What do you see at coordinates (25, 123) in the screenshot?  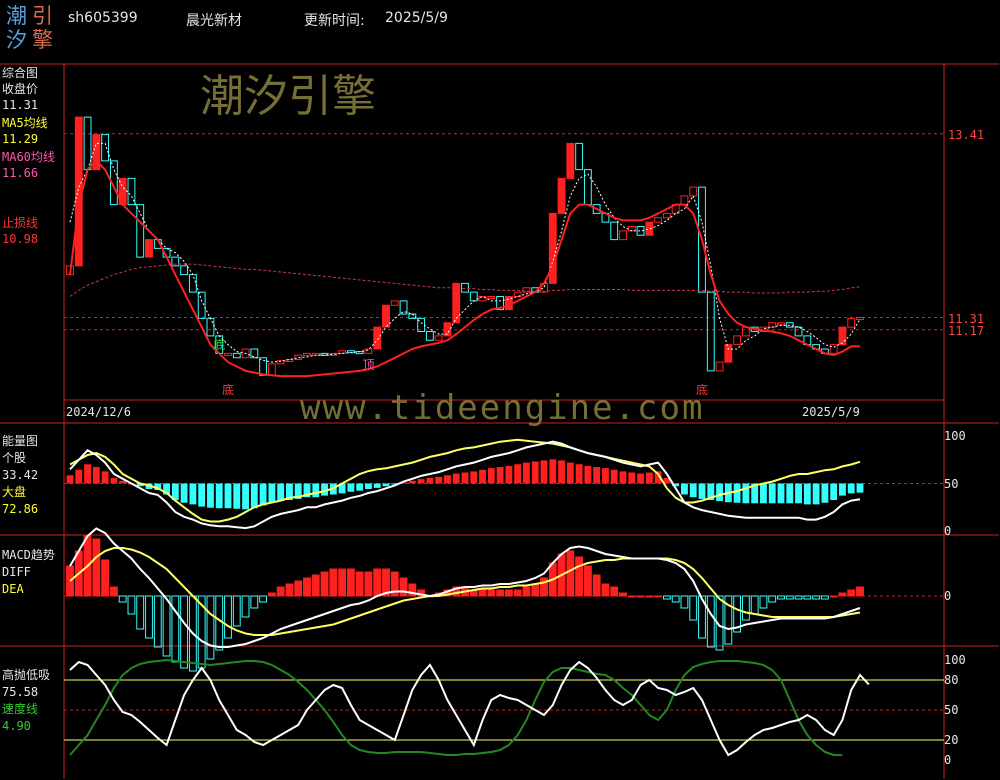 I see `main-legend-label: MA5均线` at bounding box center [25, 123].